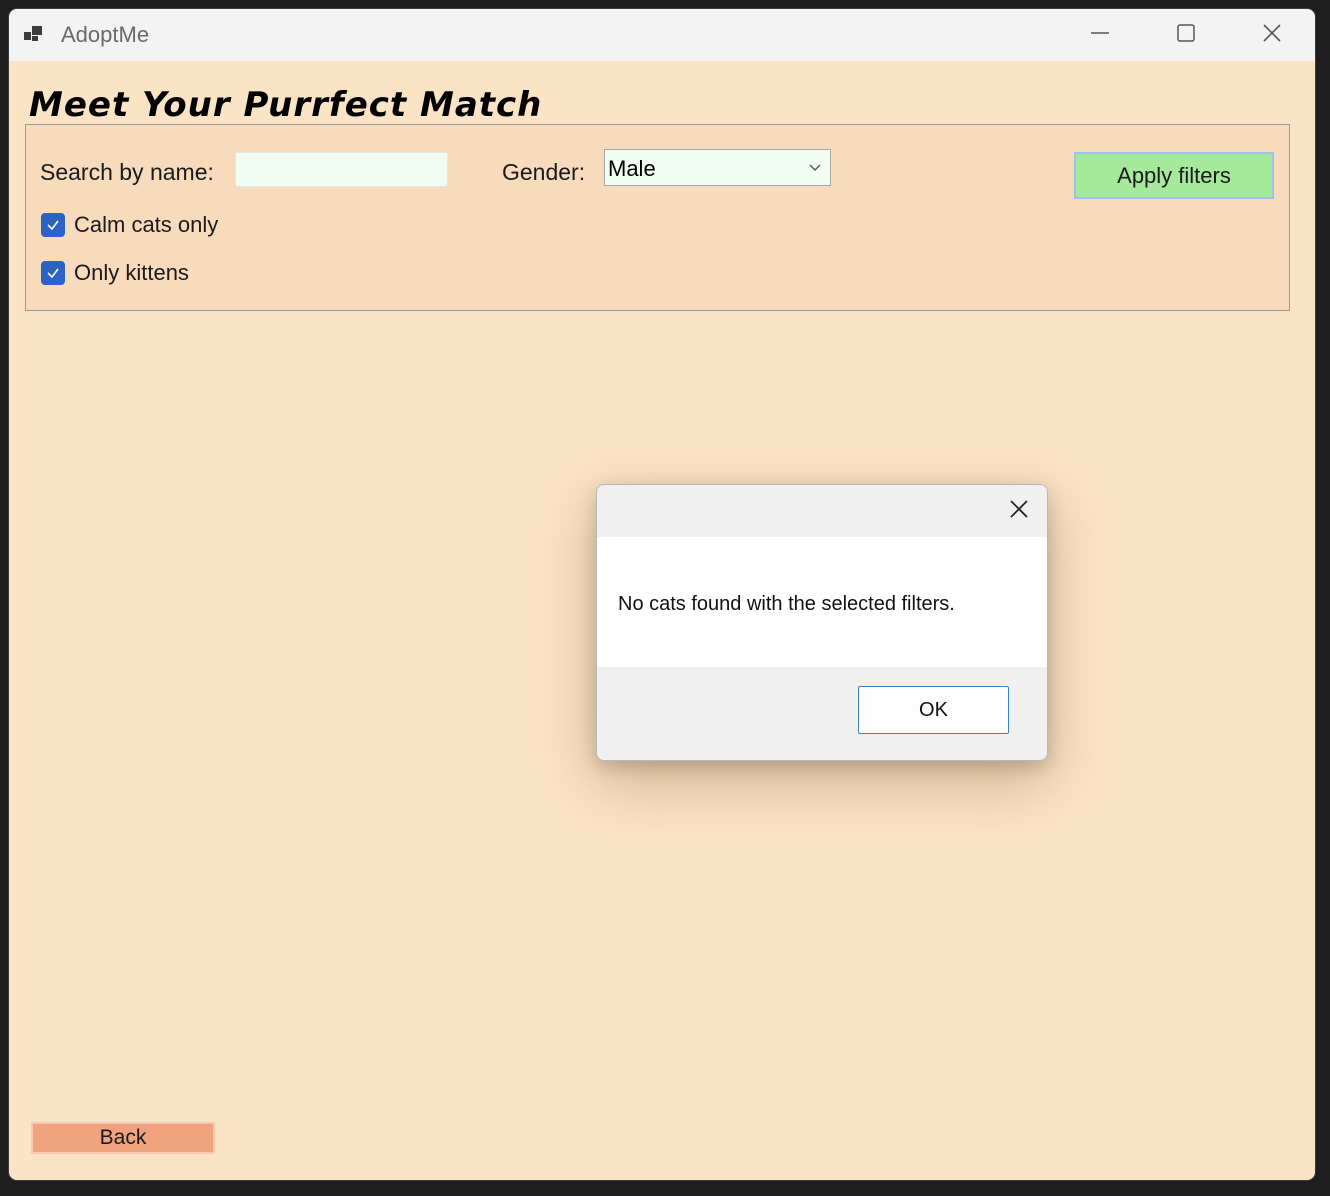 Image resolution: width=1330 pixels, height=1196 pixels. I want to click on gender-selected-value: Male, so click(632, 168).